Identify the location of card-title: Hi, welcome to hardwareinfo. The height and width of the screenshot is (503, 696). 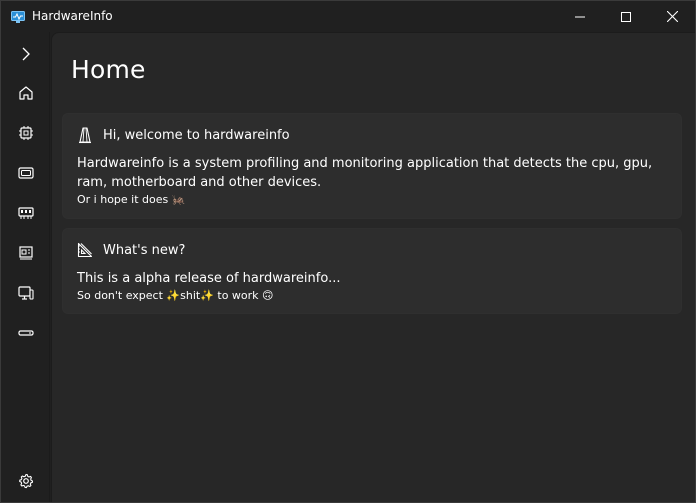
(196, 135).